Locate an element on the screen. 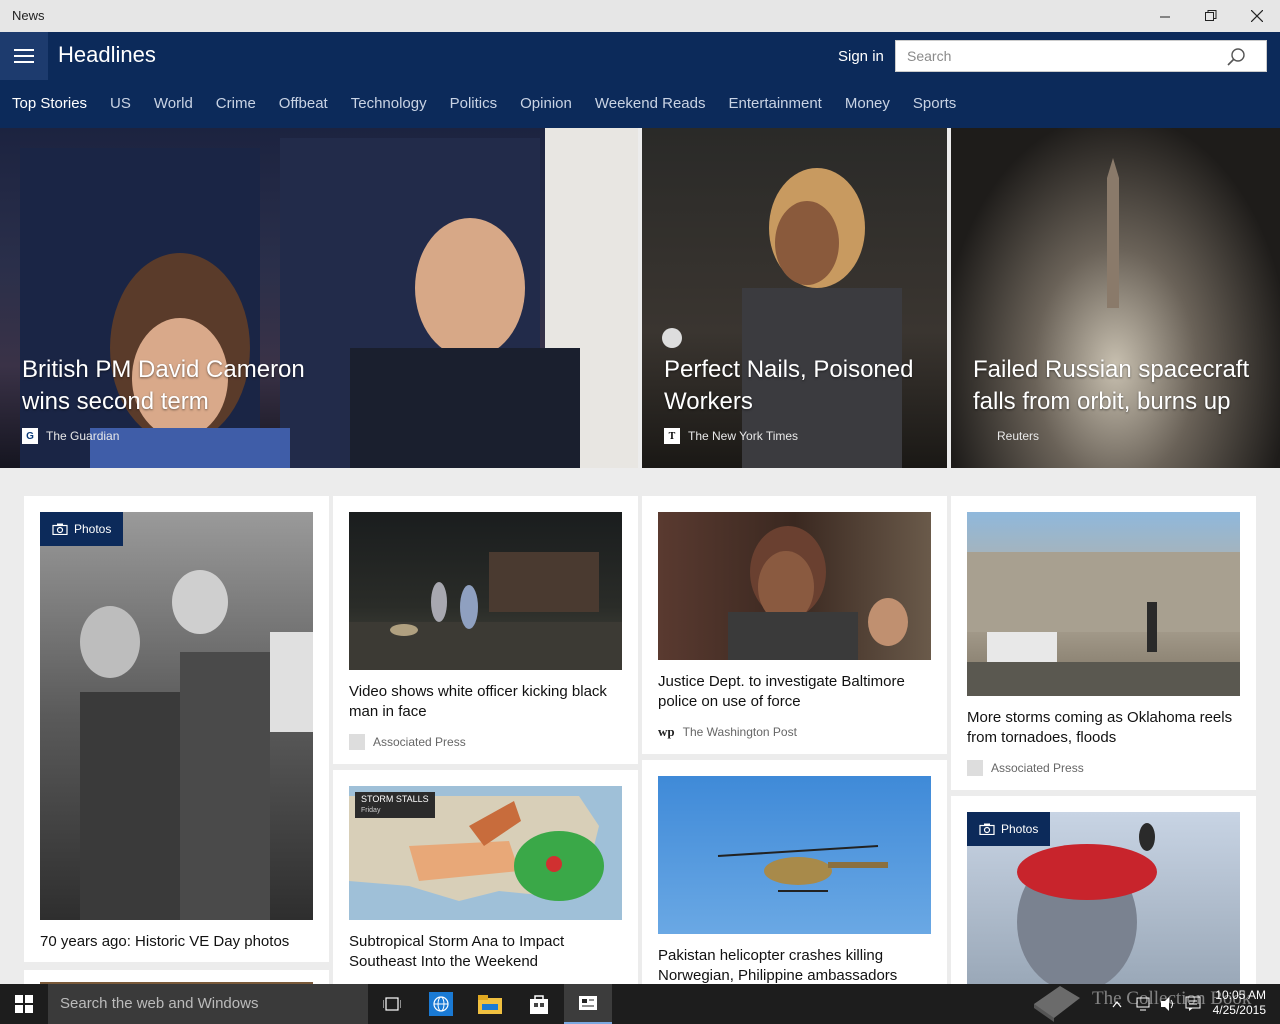  taskbar-search: Search the web and Windows is located at coordinates (208, 1004).